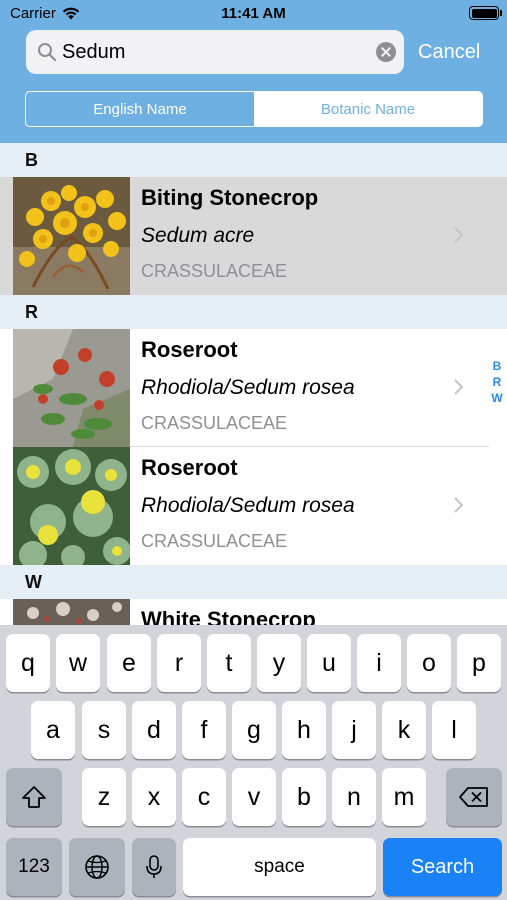 The width and height of the screenshot is (507, 900). What do you see at coordinates (198, 235) in the screenshot?
I see `plant-botanic-name: Sedum acre` at bounding box center [198, 235].